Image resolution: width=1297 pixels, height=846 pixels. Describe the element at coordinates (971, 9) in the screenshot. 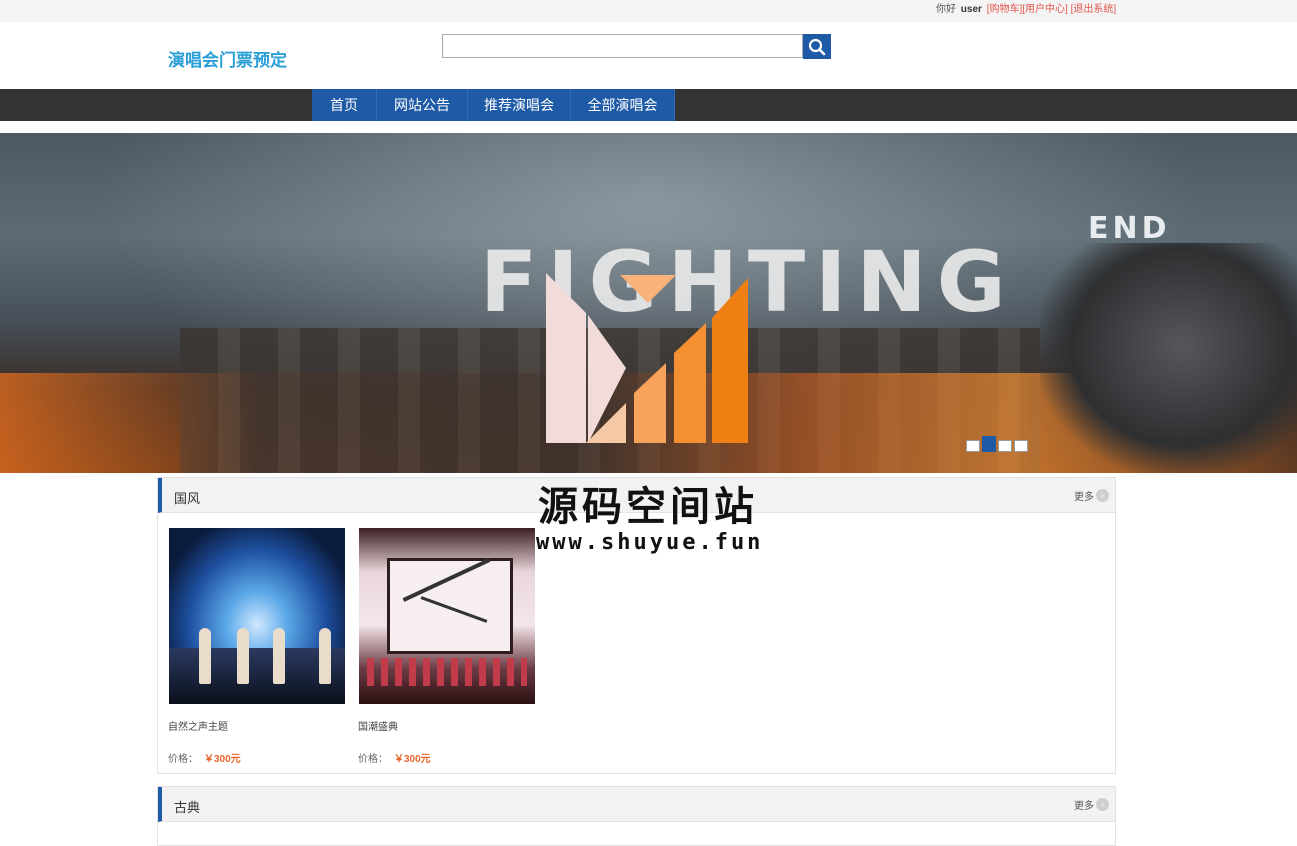

I see `username: user` at that location.